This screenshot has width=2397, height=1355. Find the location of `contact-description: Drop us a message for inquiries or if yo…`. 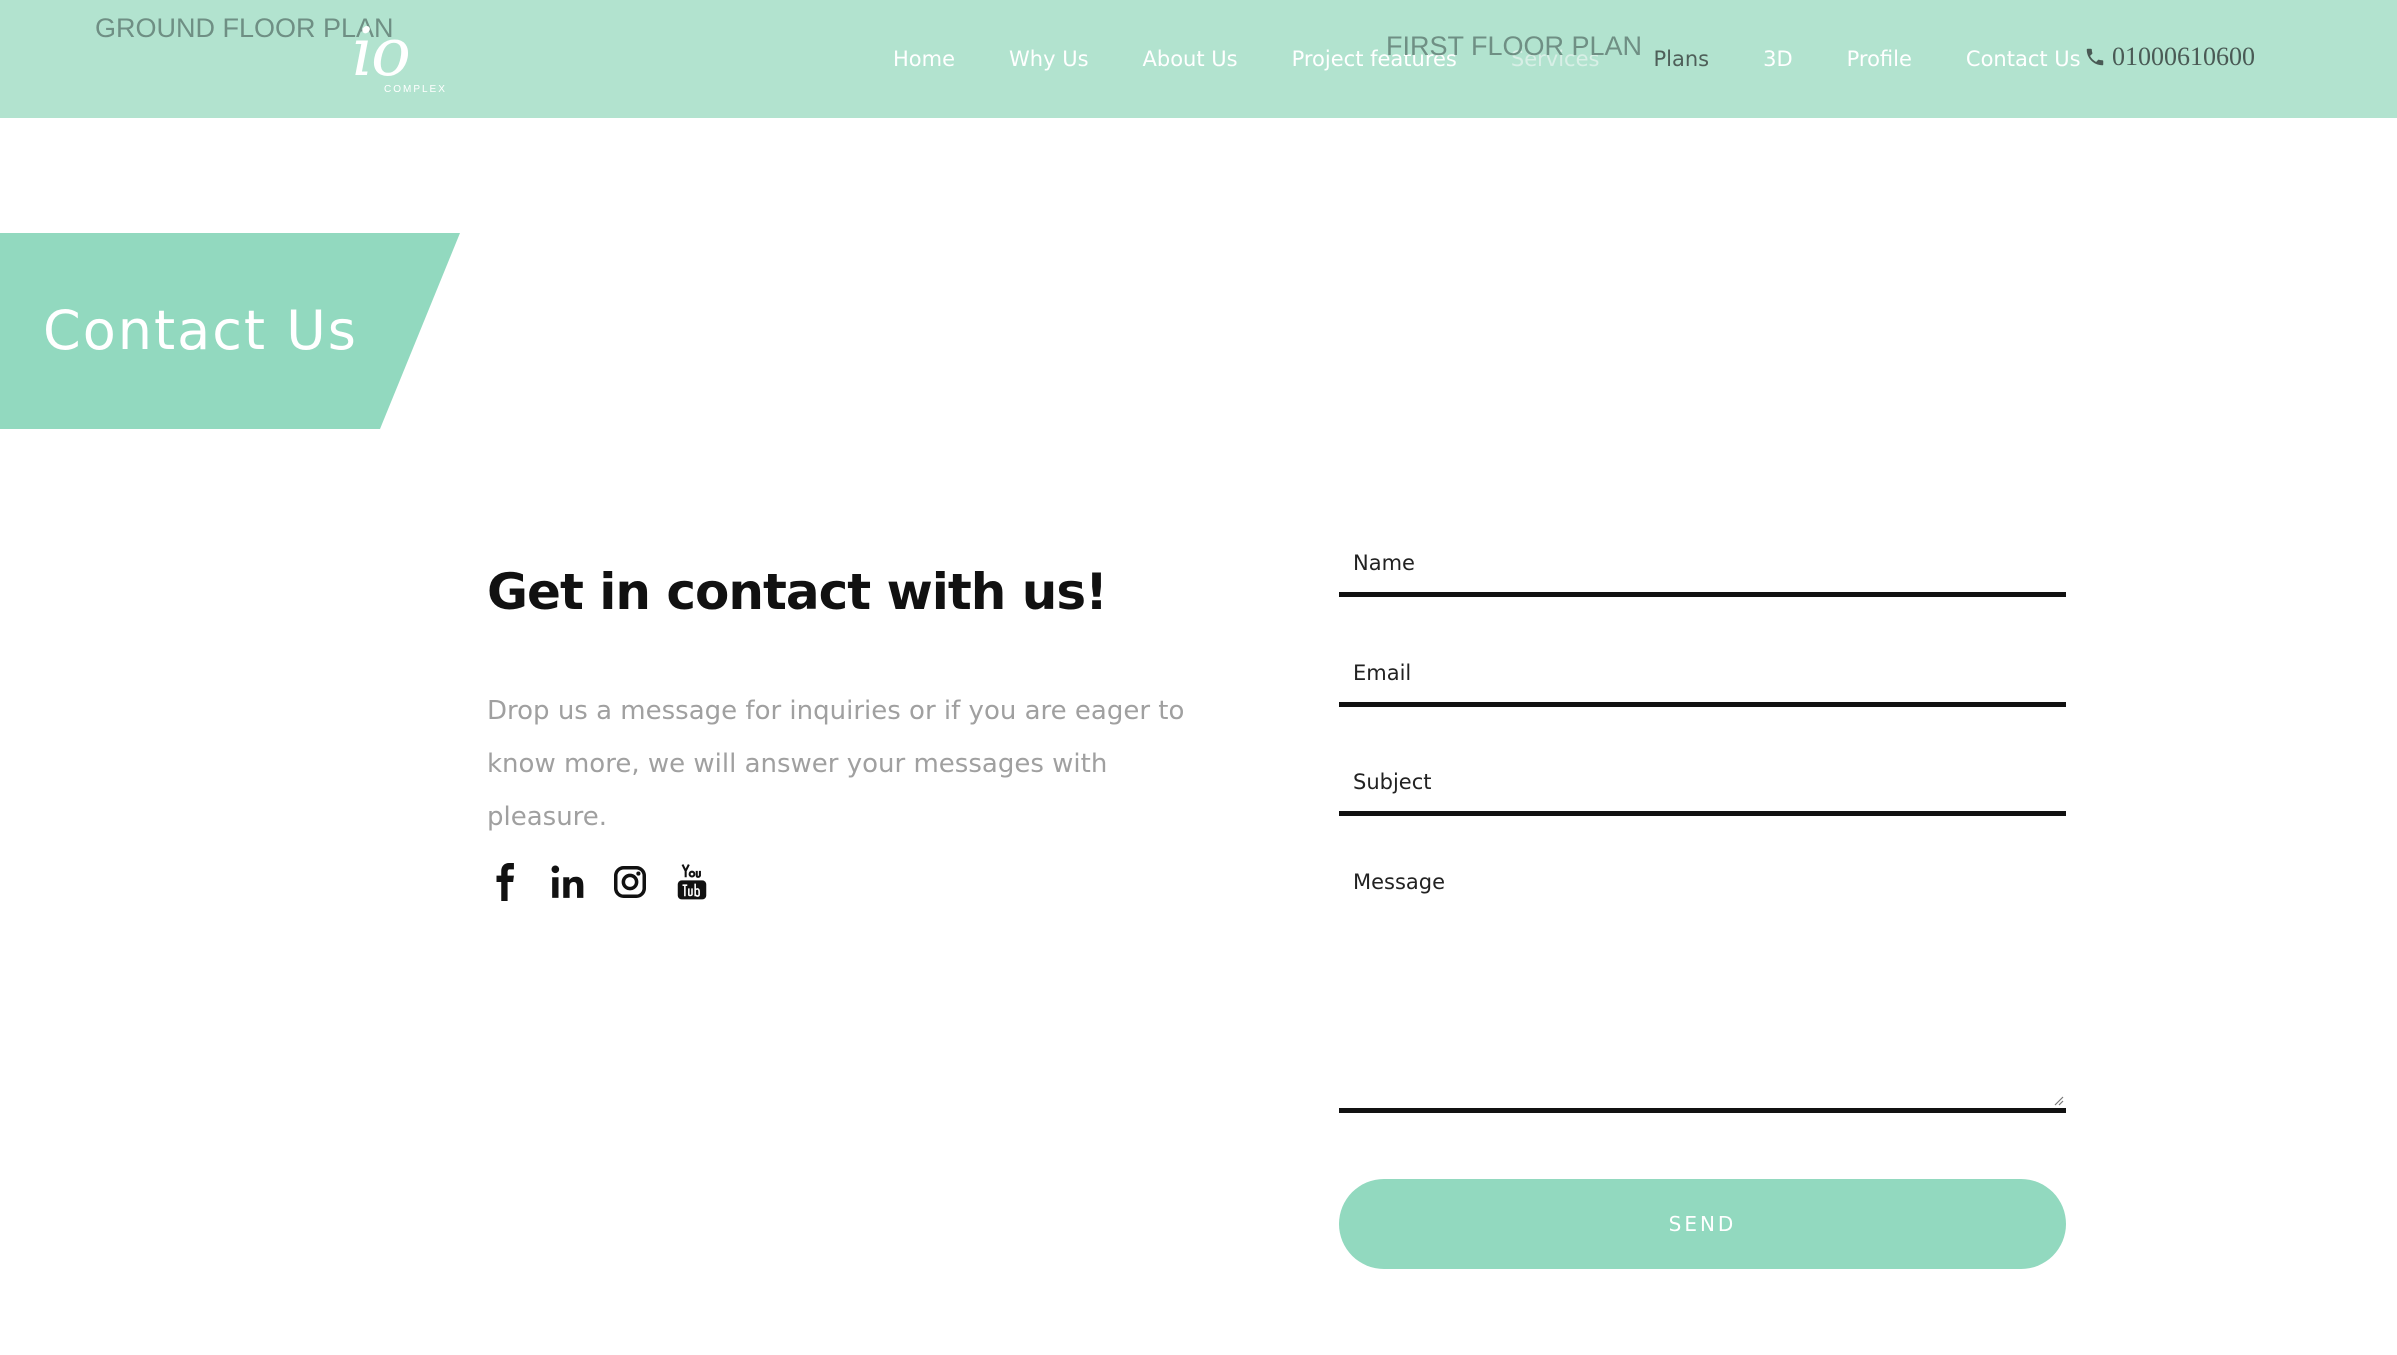

contact-description: Drop us a message for inquiries or if yo… is located at coordinates (836, 764).